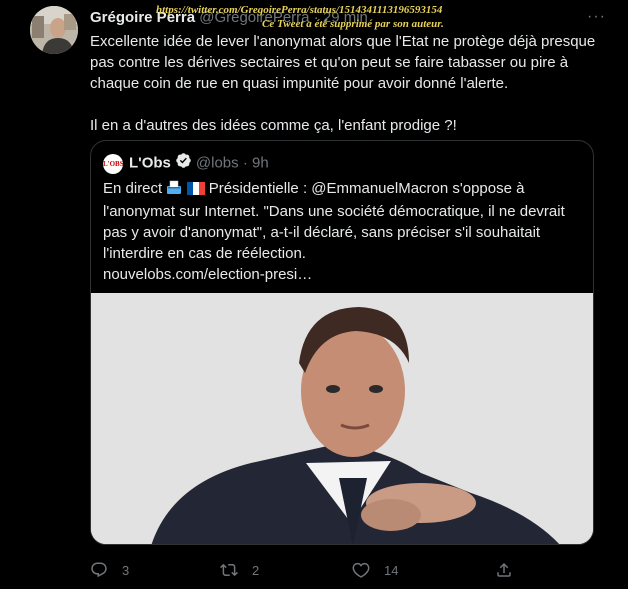 Image resolution: width=628 pixels, height=589 pixels. I want to click on reply-icon, so click(99, 570).